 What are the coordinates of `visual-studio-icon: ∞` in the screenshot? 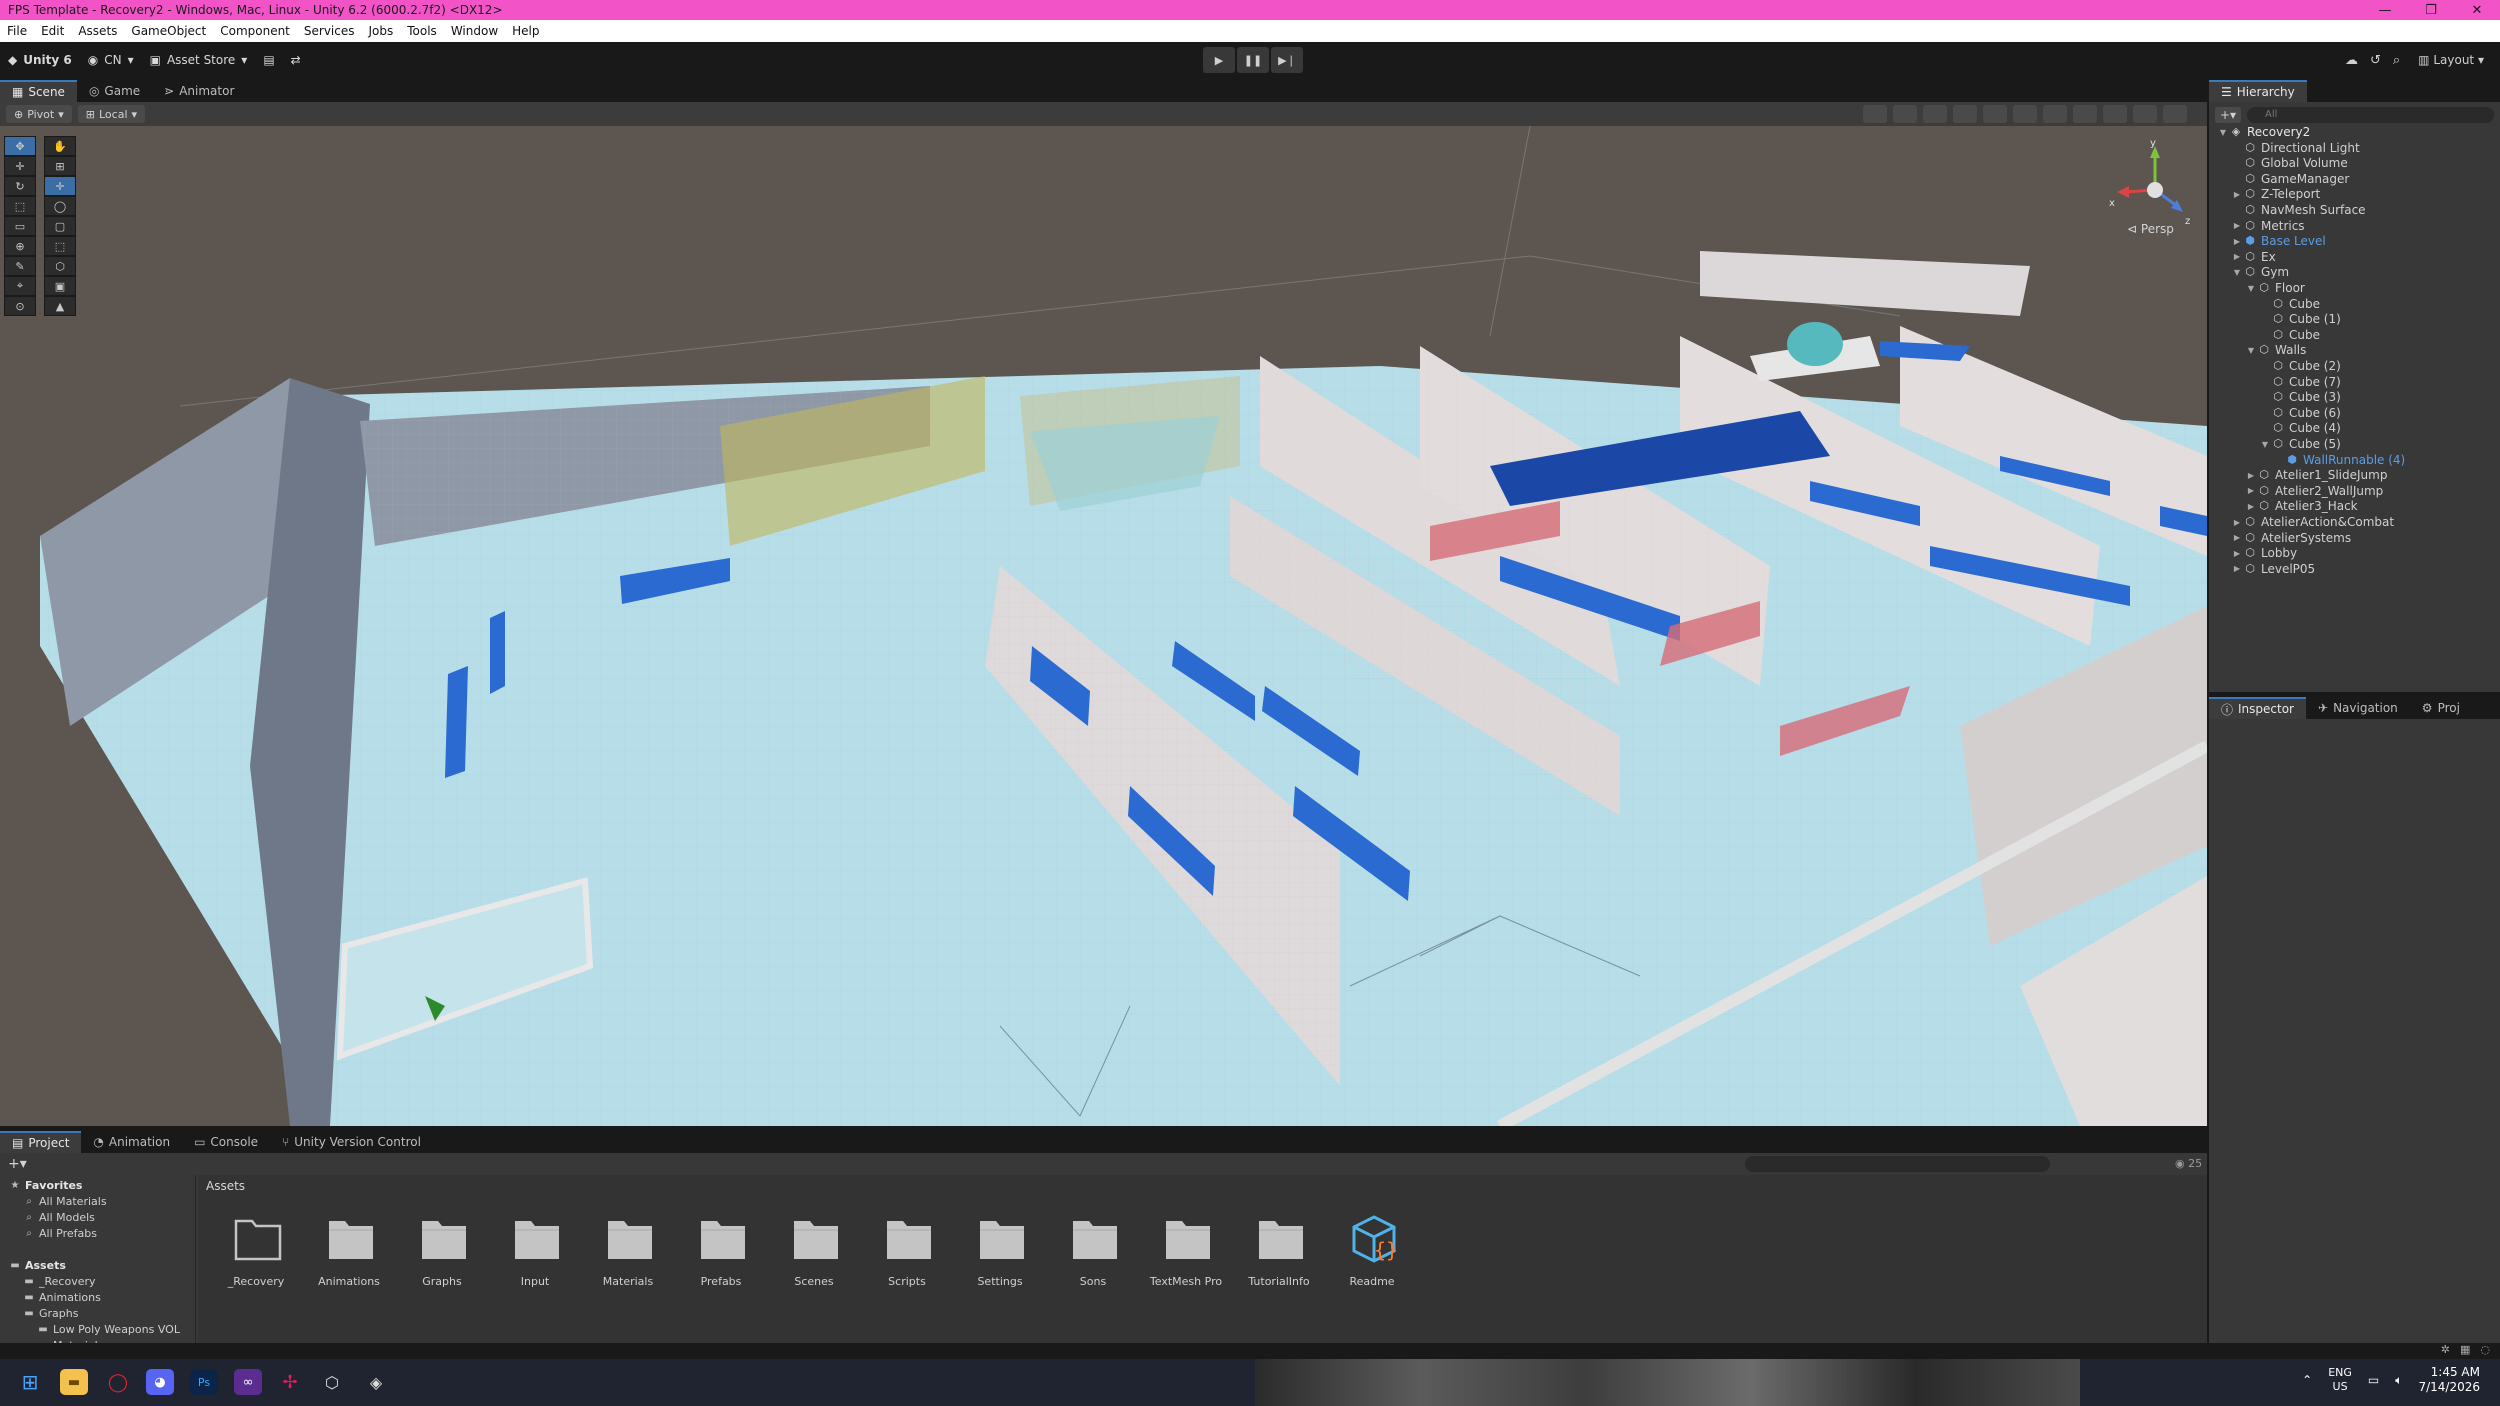 It's located at (248, 1382).